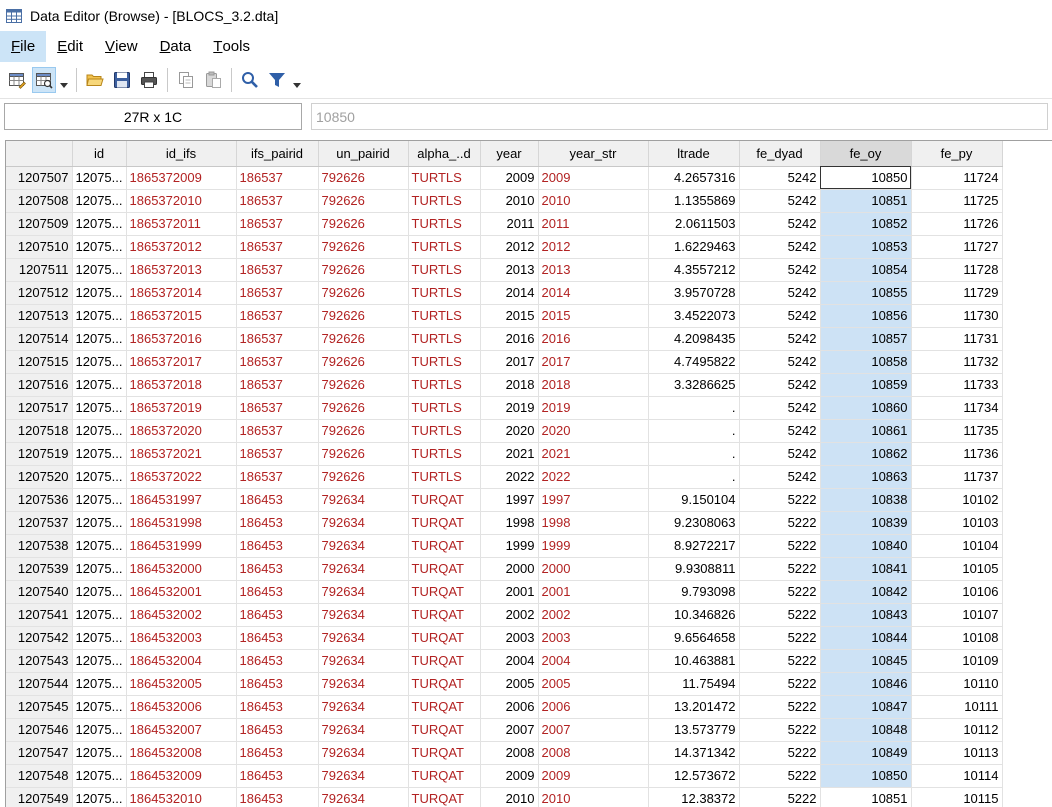  Describe the element at coordinates (957, 592) in the screenshot. I see `cell-fe-py: 10106` at that location.